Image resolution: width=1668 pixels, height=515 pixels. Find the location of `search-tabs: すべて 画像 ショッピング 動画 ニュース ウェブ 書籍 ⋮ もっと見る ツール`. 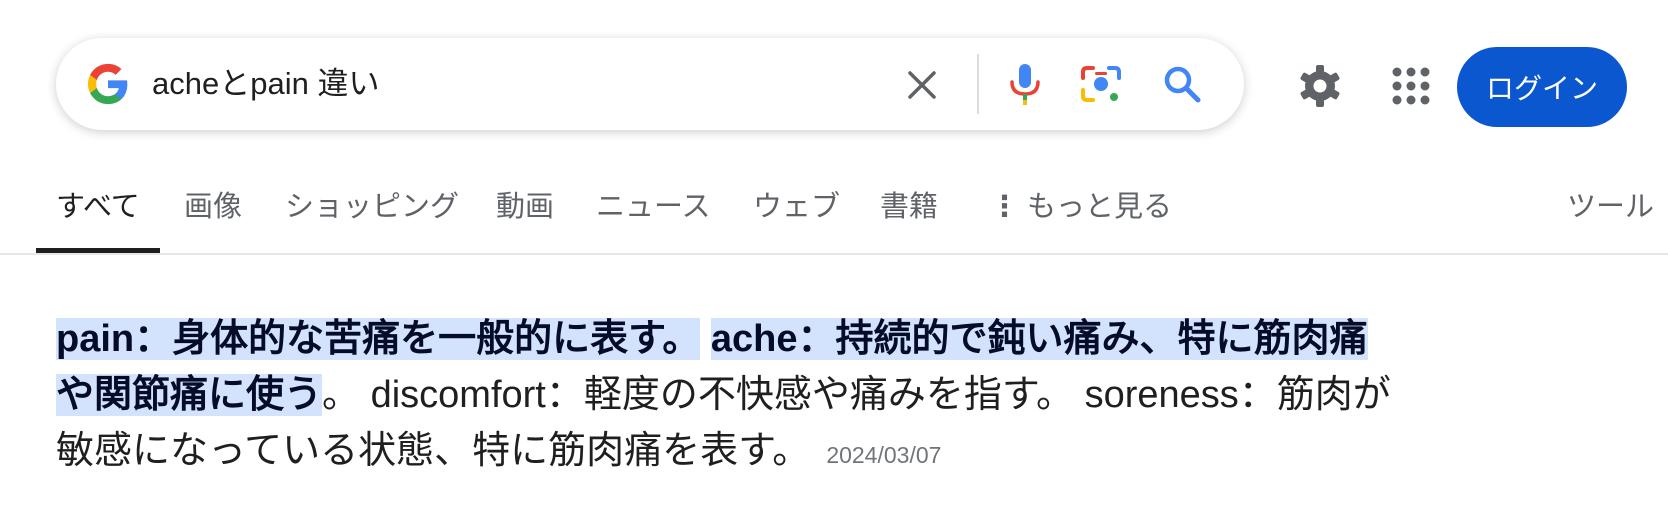

search-tabs: すべて 画像 ショッピング 動画 ニュース ウェブ 書籍 ⋮ もっと見る ツール is located at coordinates (834, 216).